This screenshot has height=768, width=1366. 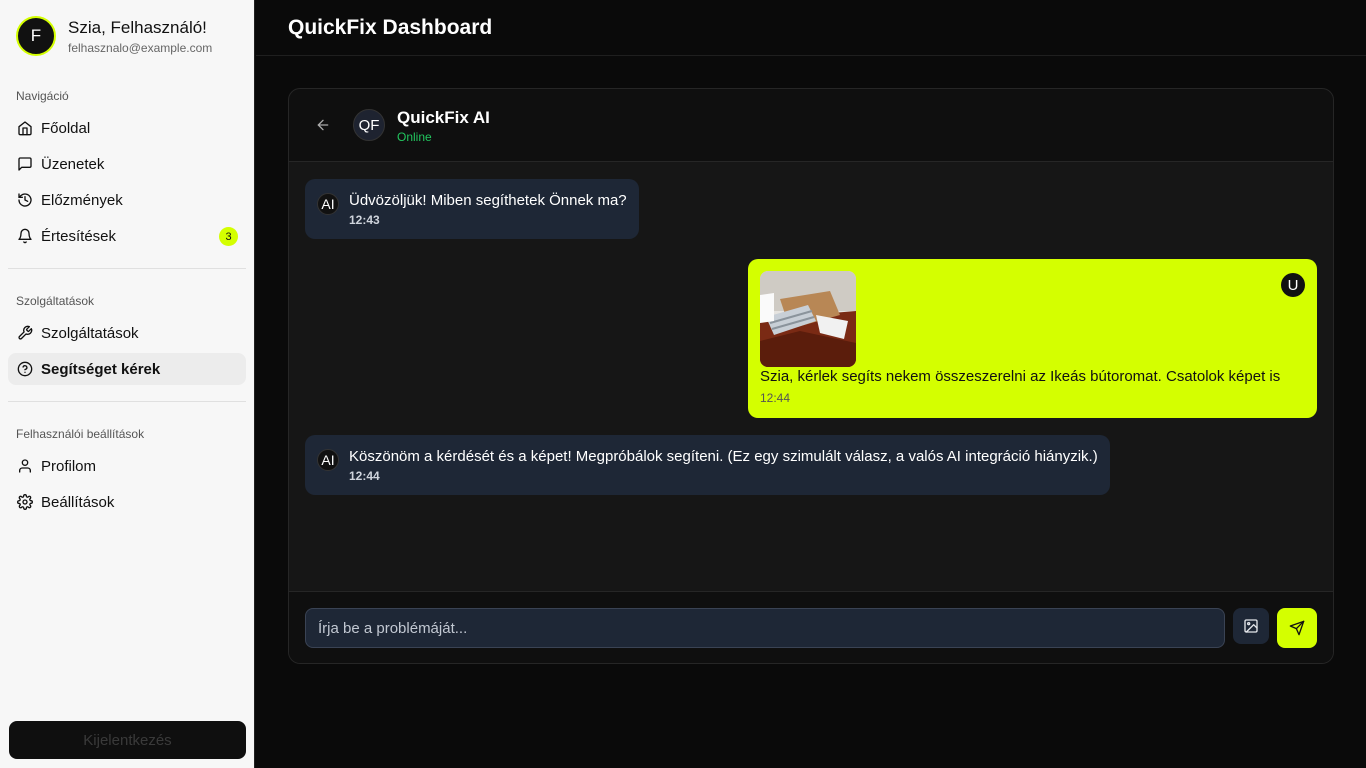 I want to click on sidebar-item-messages: Üzenetek, so click(x=127, y=164).